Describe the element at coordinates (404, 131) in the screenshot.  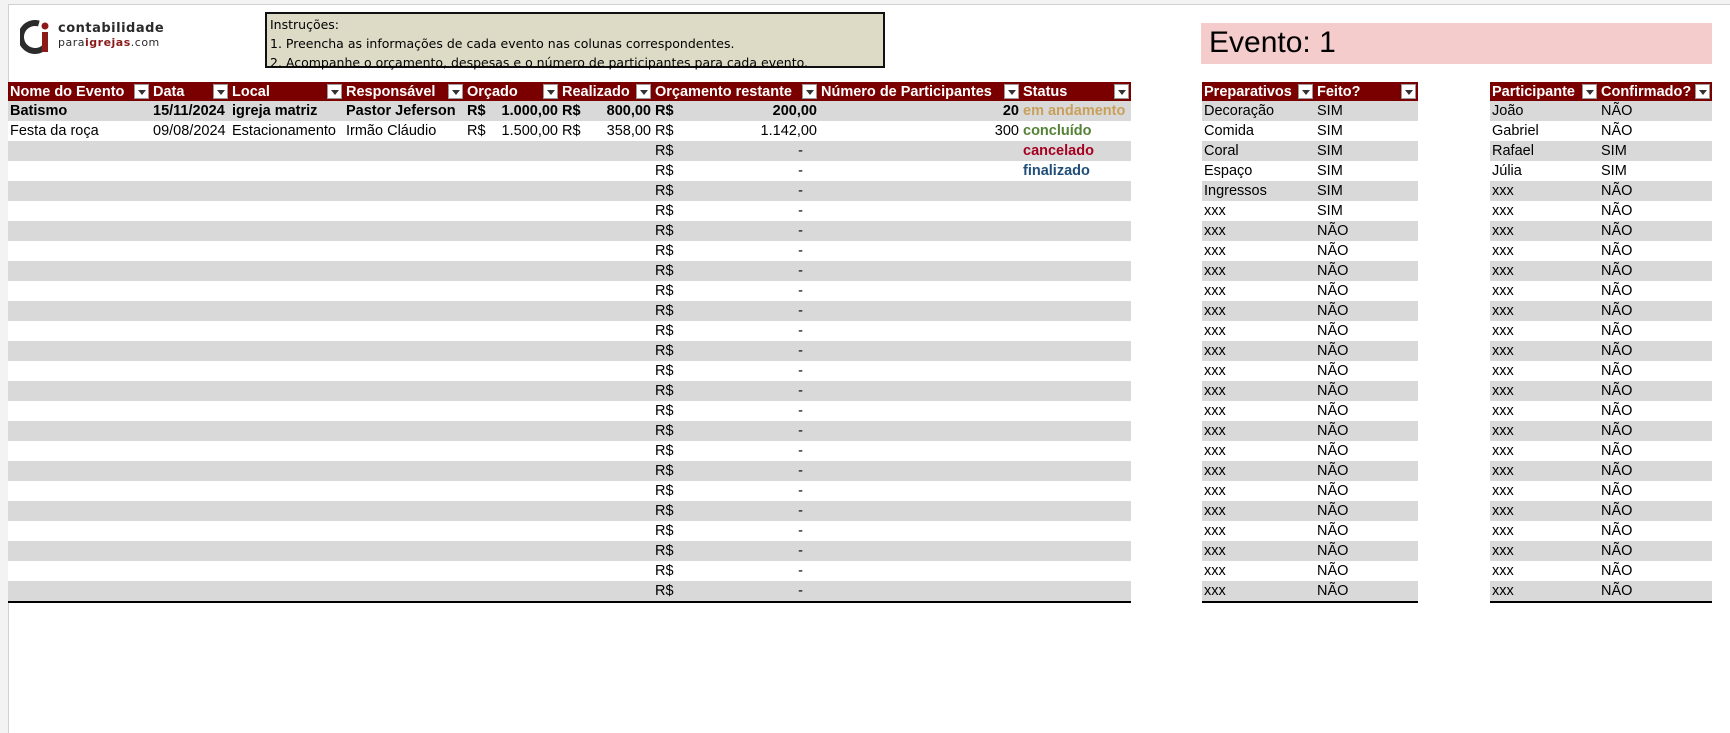
I see `cell-responsible: Irmão Cláudio` at that location.